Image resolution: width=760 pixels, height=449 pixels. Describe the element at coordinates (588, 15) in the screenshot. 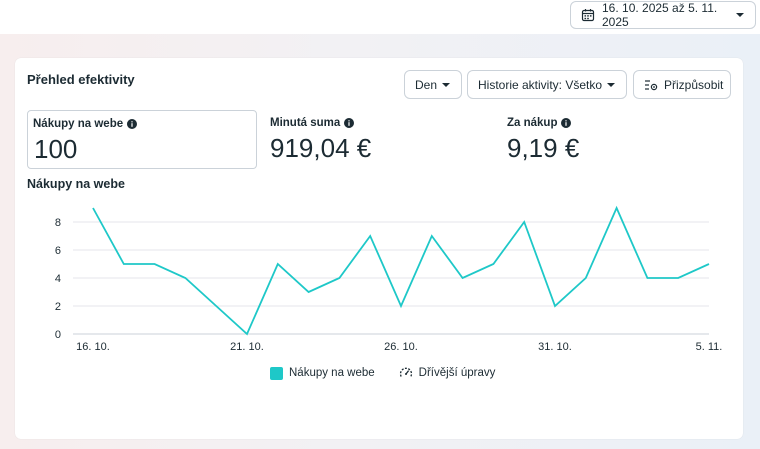

I see `calendar-icon` at that location.